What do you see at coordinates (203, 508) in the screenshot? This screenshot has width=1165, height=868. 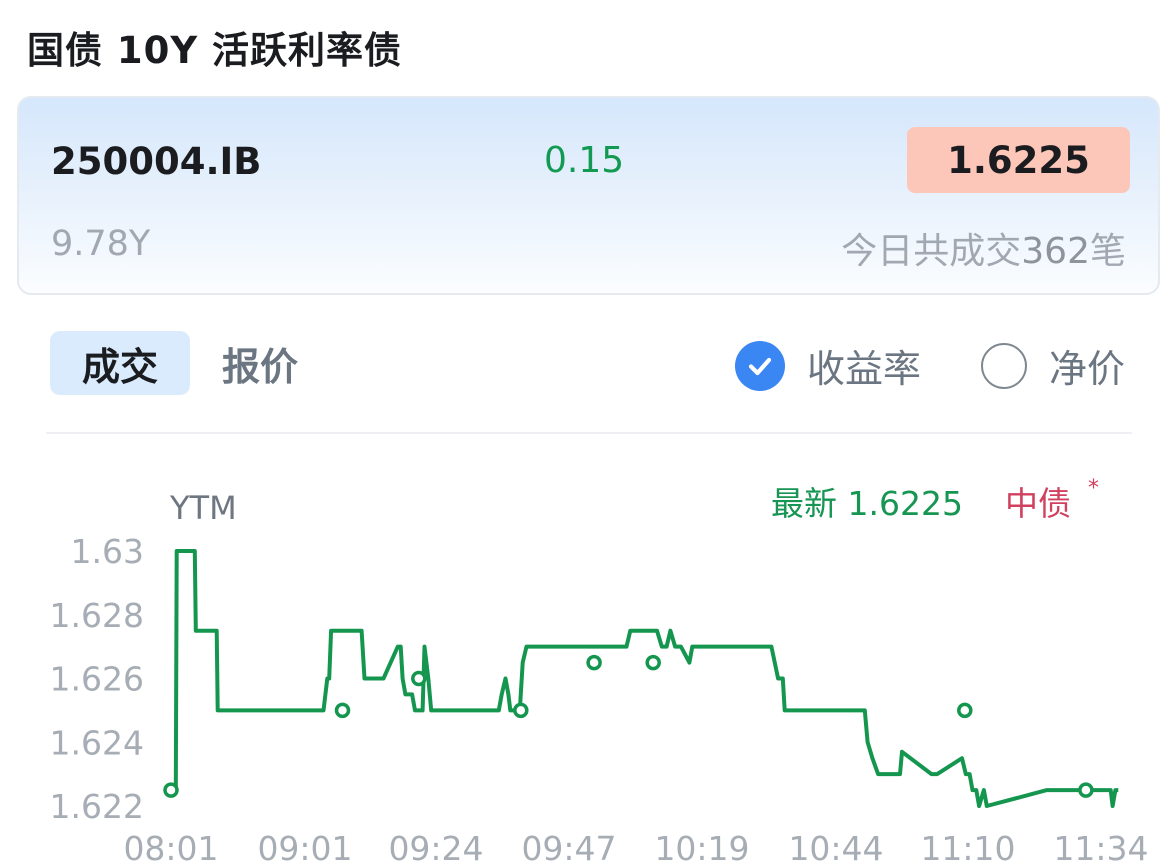 I see `y-axis-label: YTM` at bounding box center [203, 508].